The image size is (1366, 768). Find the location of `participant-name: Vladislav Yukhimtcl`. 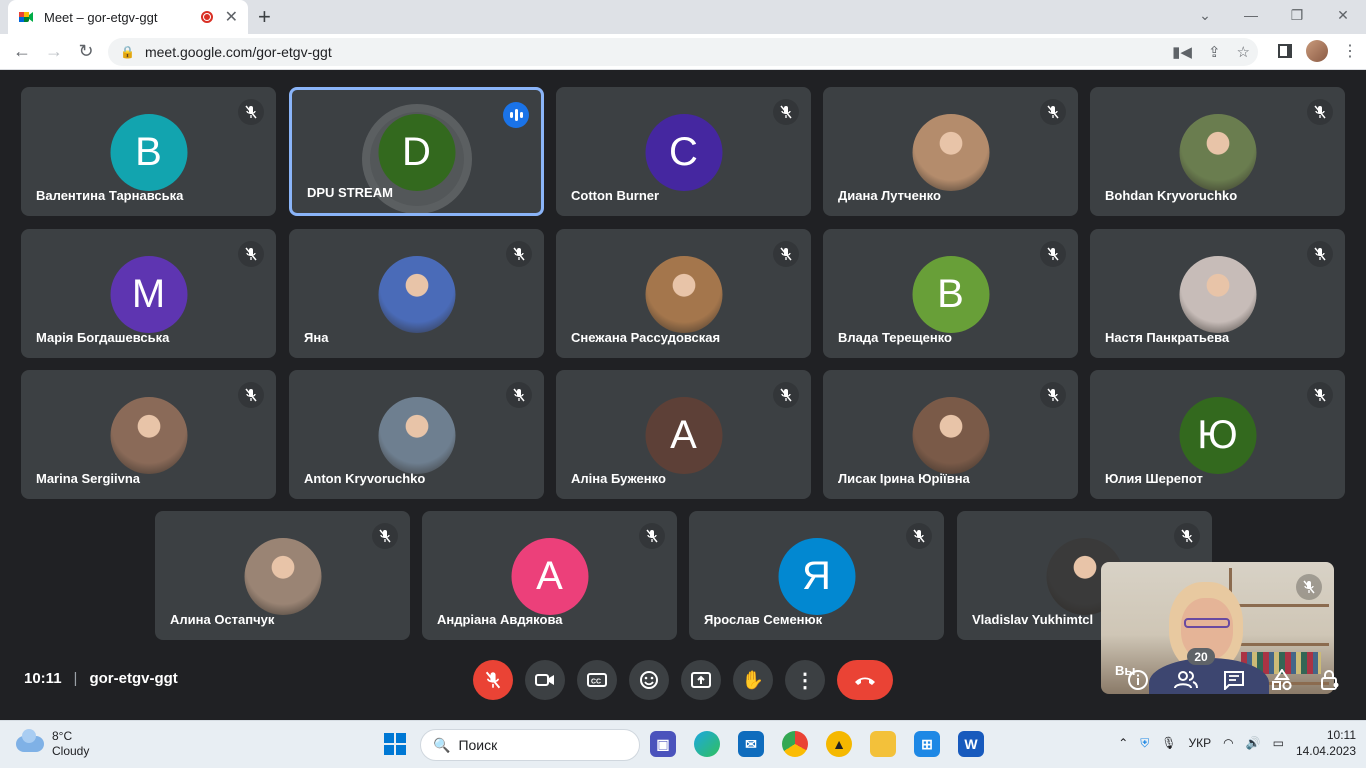

participant-name: Vladislav Yukhimtcl is located at coordinates (1033, 619).